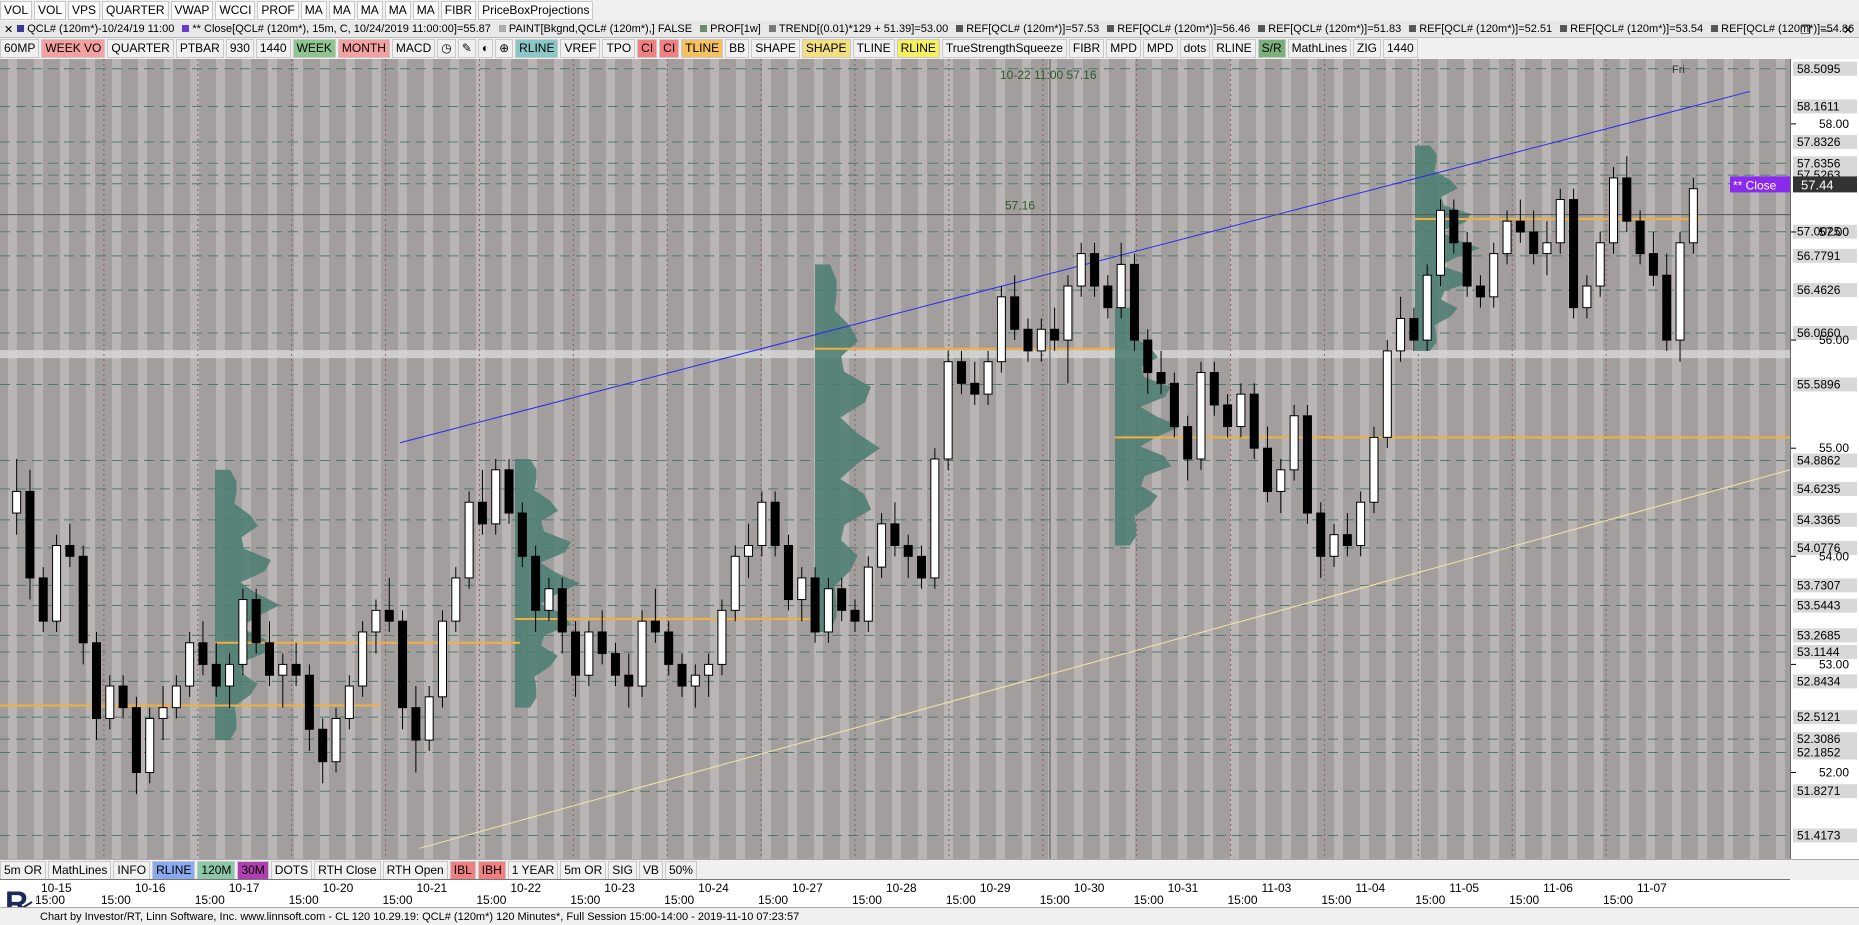  Describe the element at coordinates (278, 10) in the screenshot. I see `indicator-button: PROF` at that location.